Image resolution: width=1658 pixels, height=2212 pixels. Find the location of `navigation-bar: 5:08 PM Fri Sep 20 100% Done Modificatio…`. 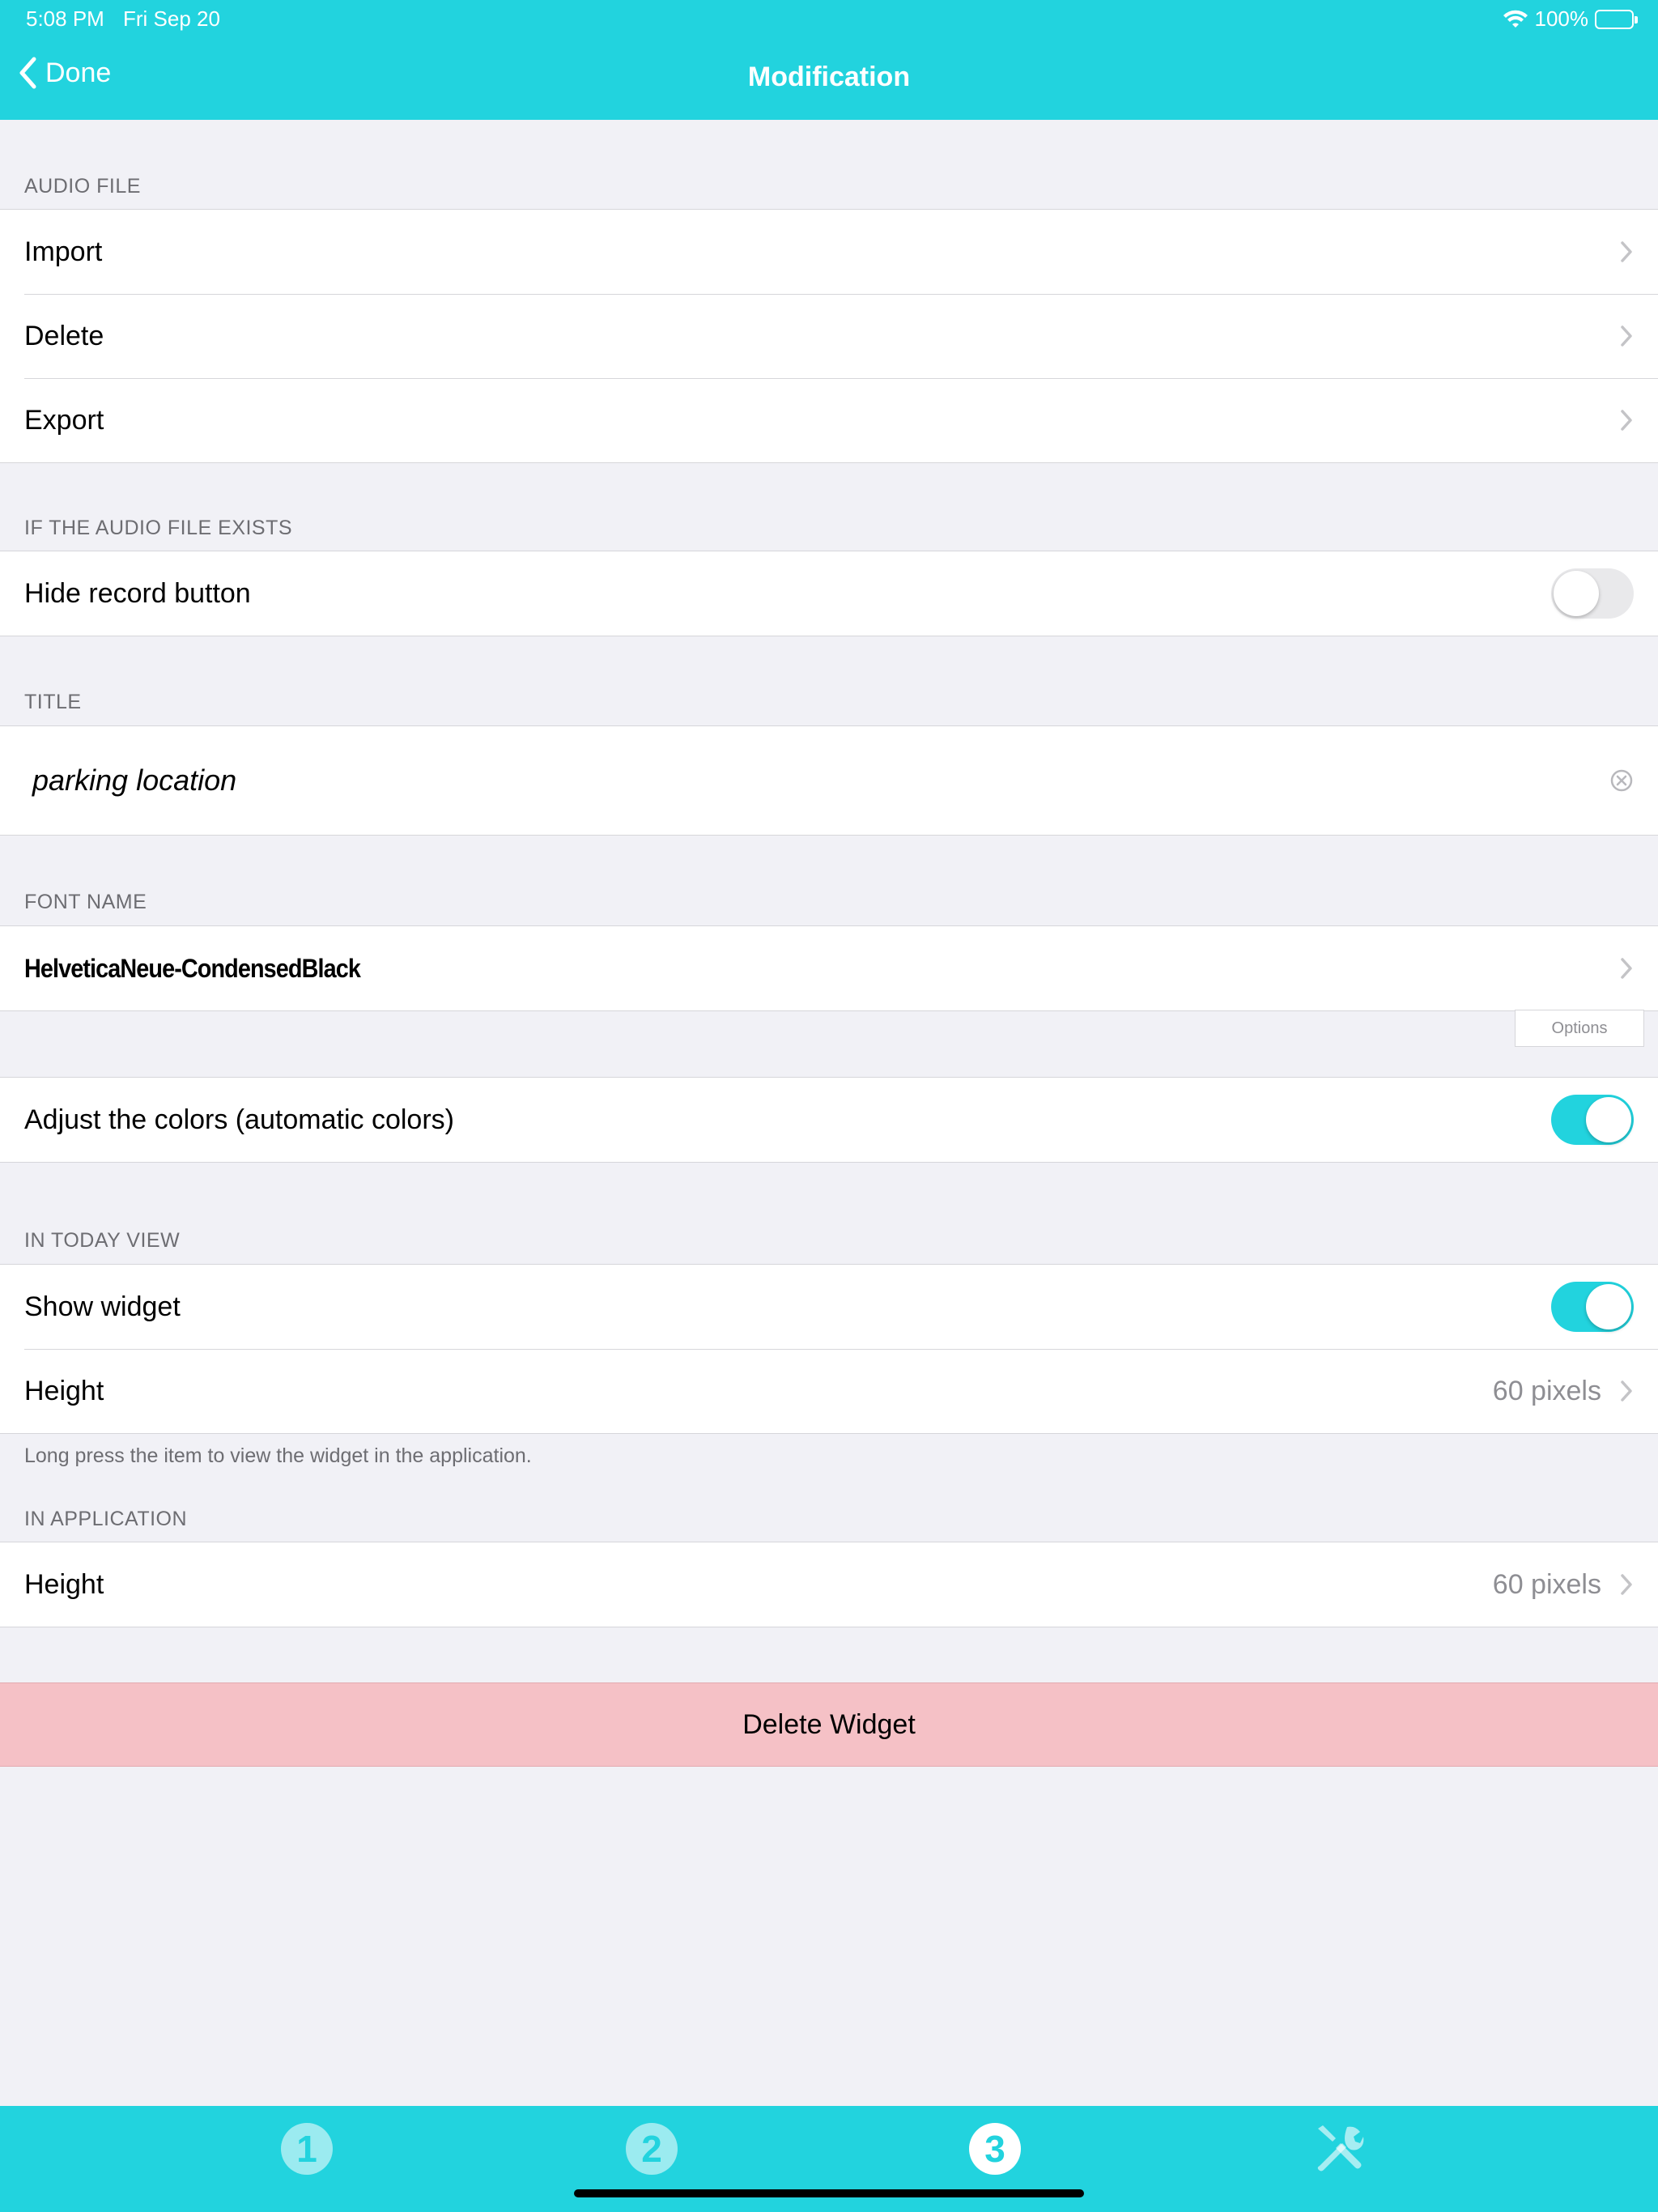

navigation-bar: 5:08 PM Fri Sep 20 100% Done Modificatio… is located at coordinates (829, 60).